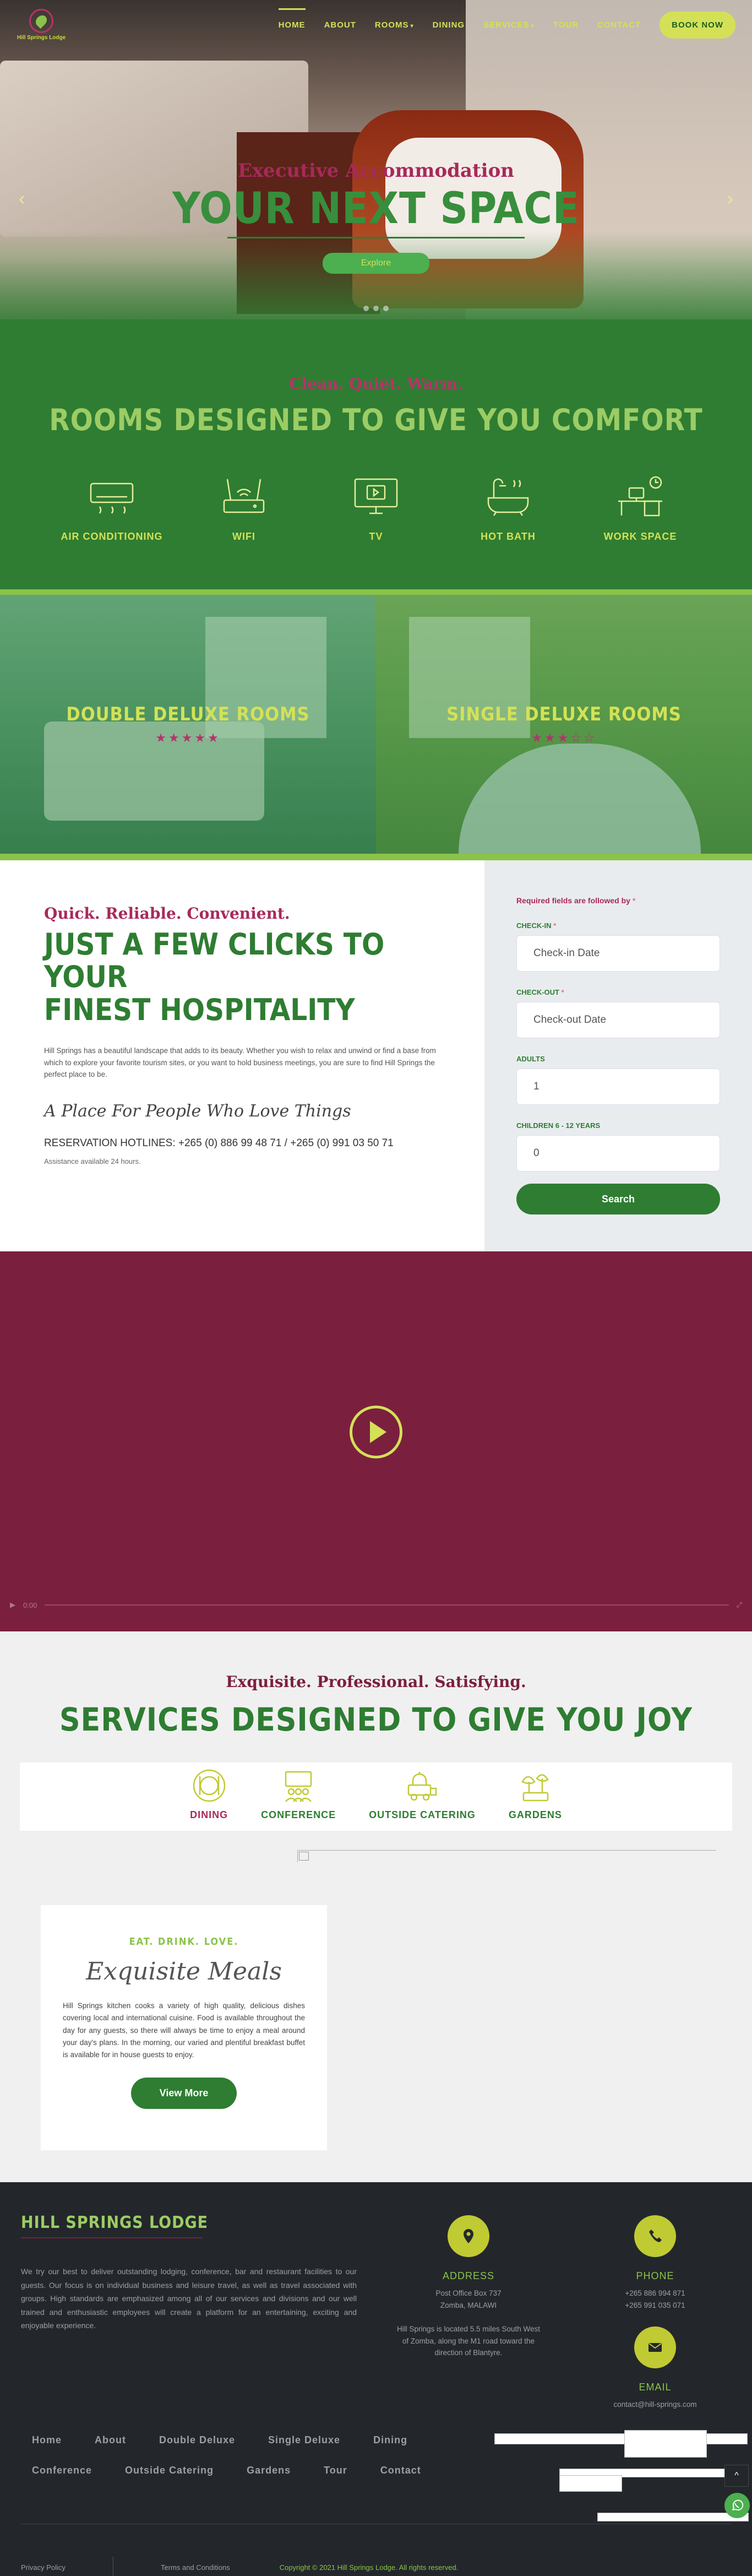 This screenshot has width=752, height=2576. What do you see at coordinates (115, 2222) in the screenshot?
I see `footer-title: HILL SPRINGS LODGE` at bounding box center [115, 2222].